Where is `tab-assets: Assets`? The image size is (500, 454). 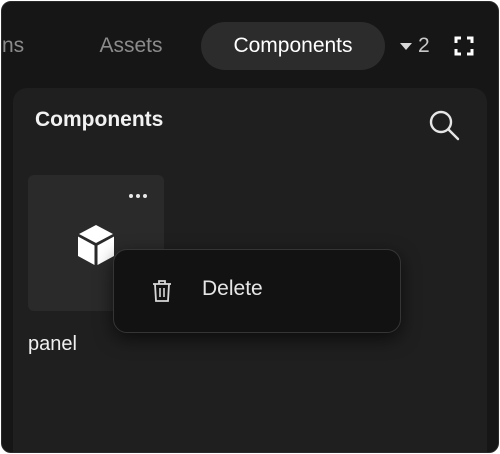
tab-assets: Assets is located at coordinates (131, 46).